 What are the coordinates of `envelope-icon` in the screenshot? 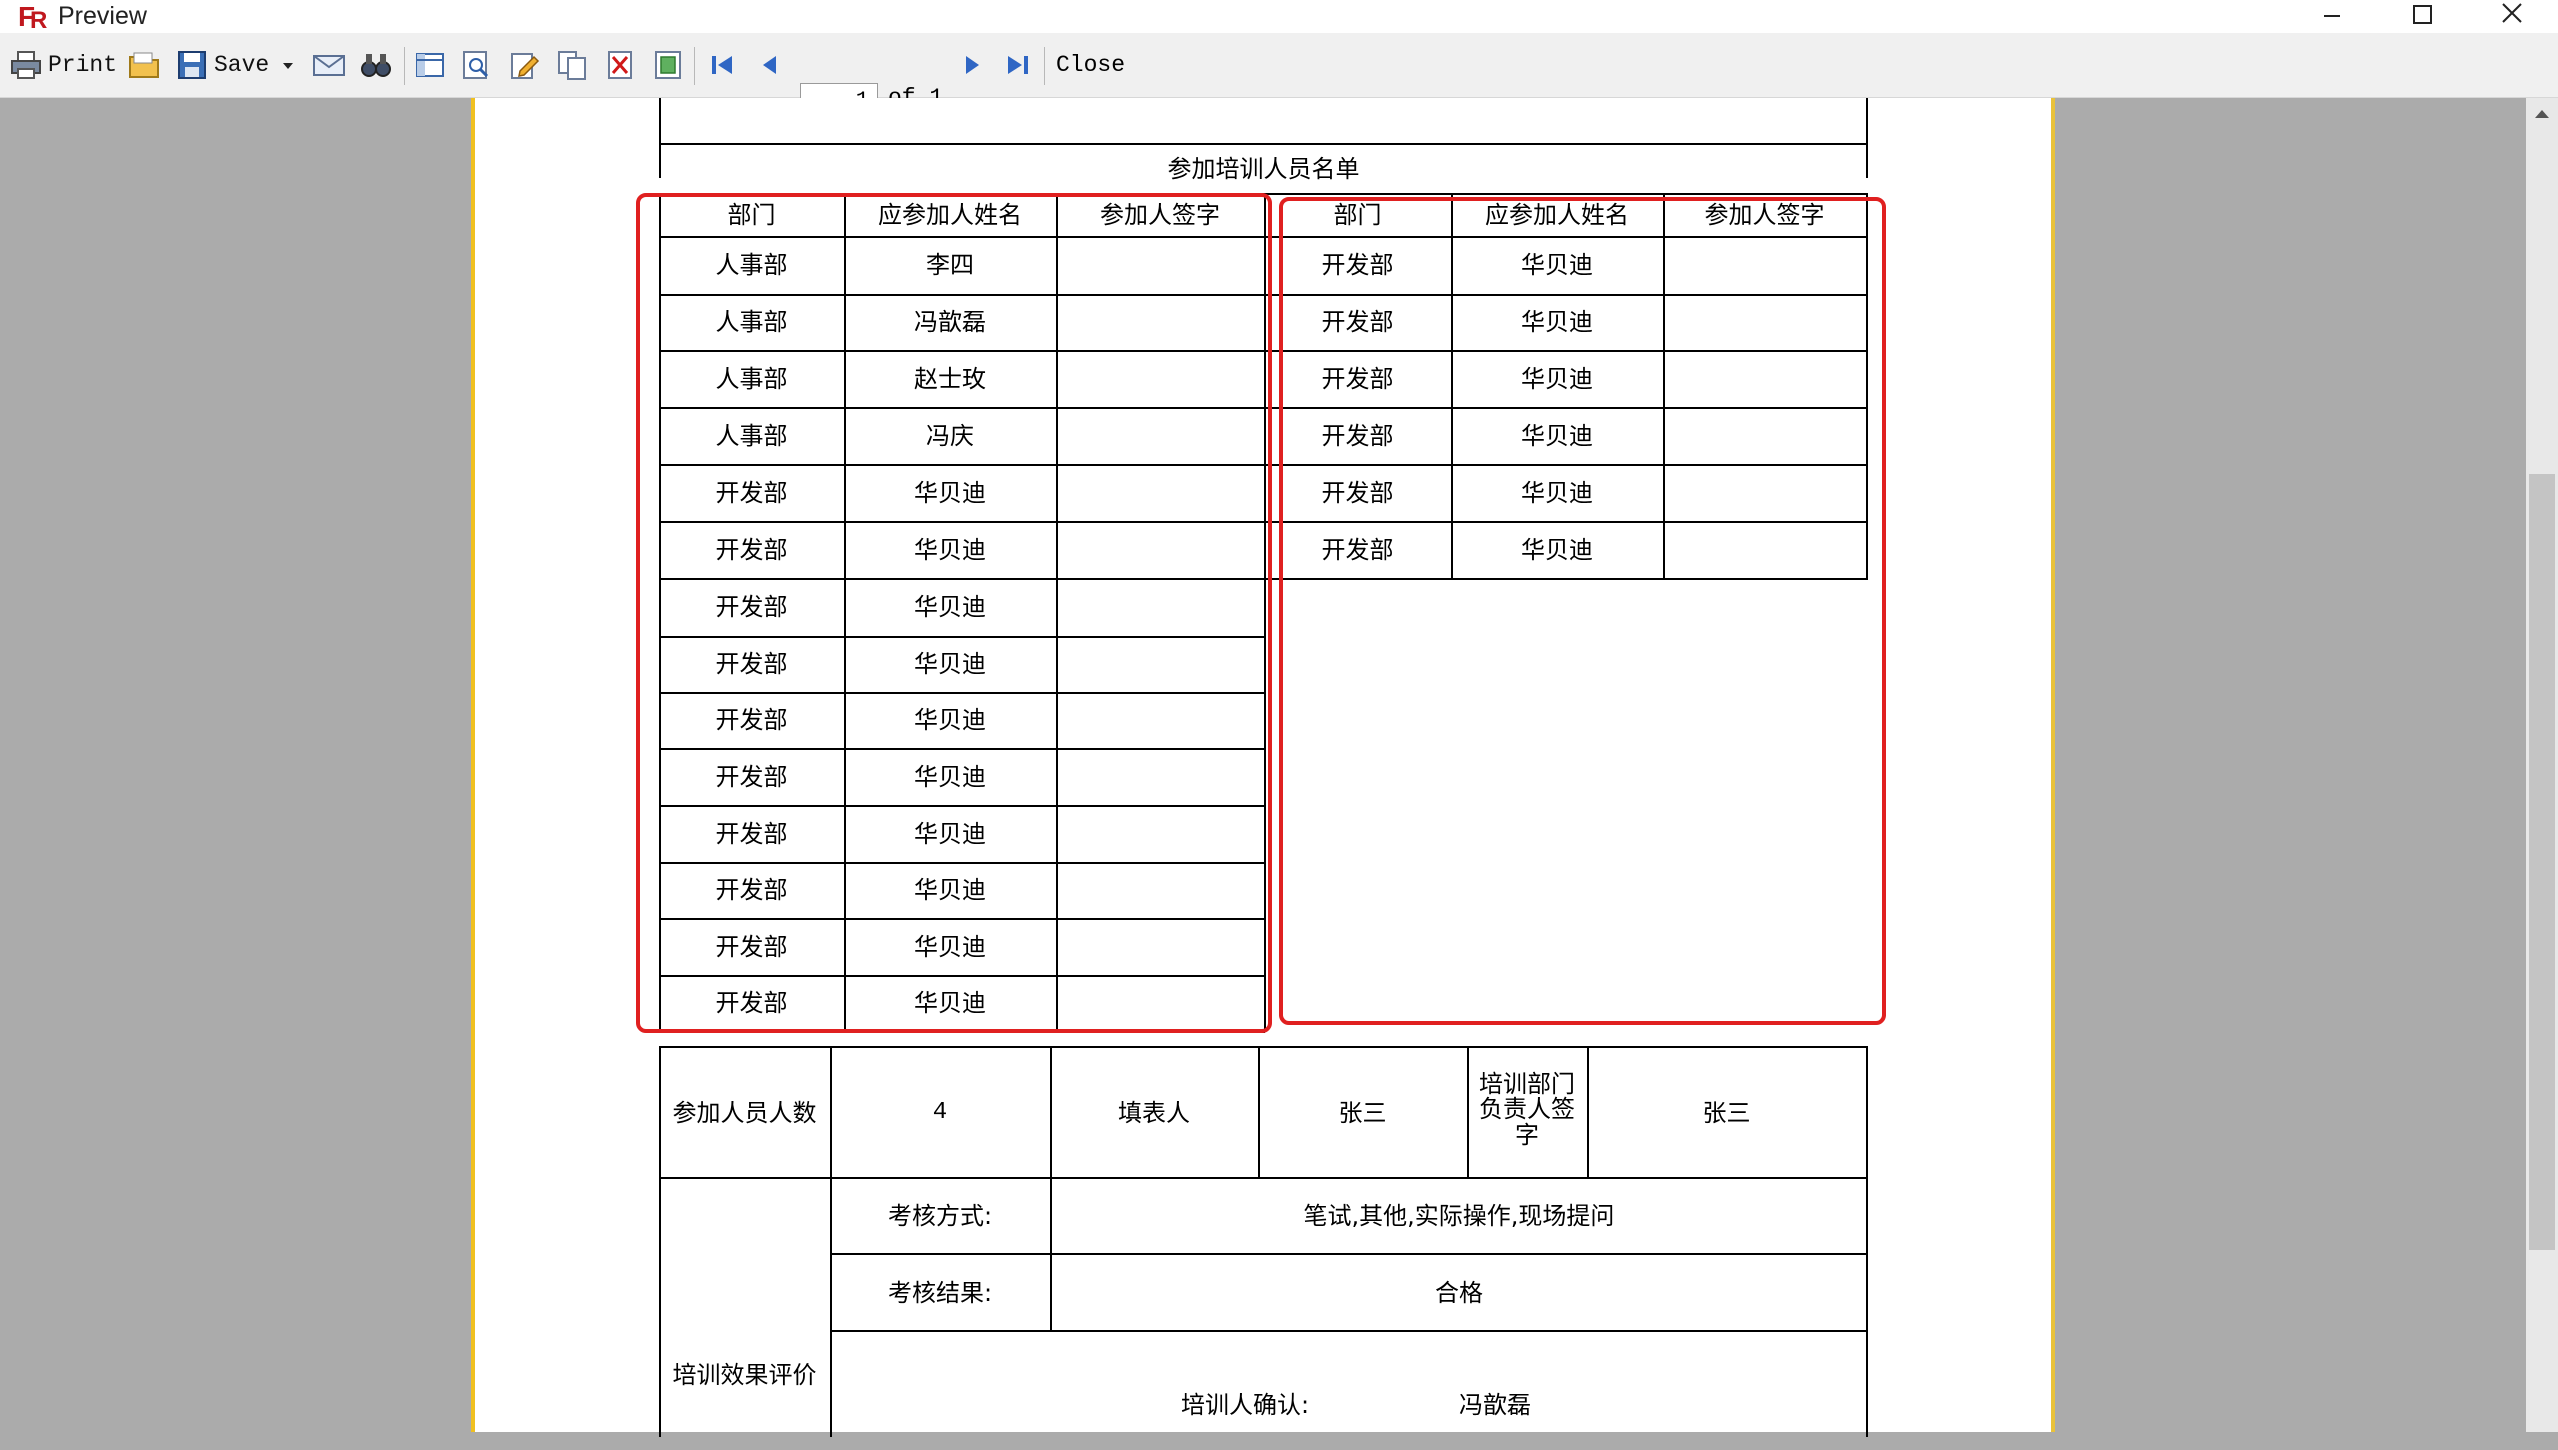 It's located at (329, 65).